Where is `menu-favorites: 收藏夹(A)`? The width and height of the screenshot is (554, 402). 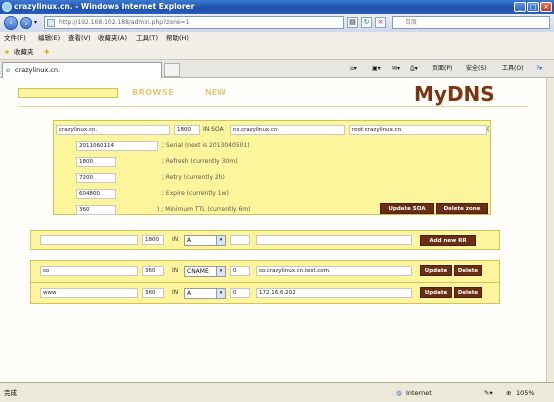
menu-favorites: 收藏夹(A) is located at coordinates (112, 38).